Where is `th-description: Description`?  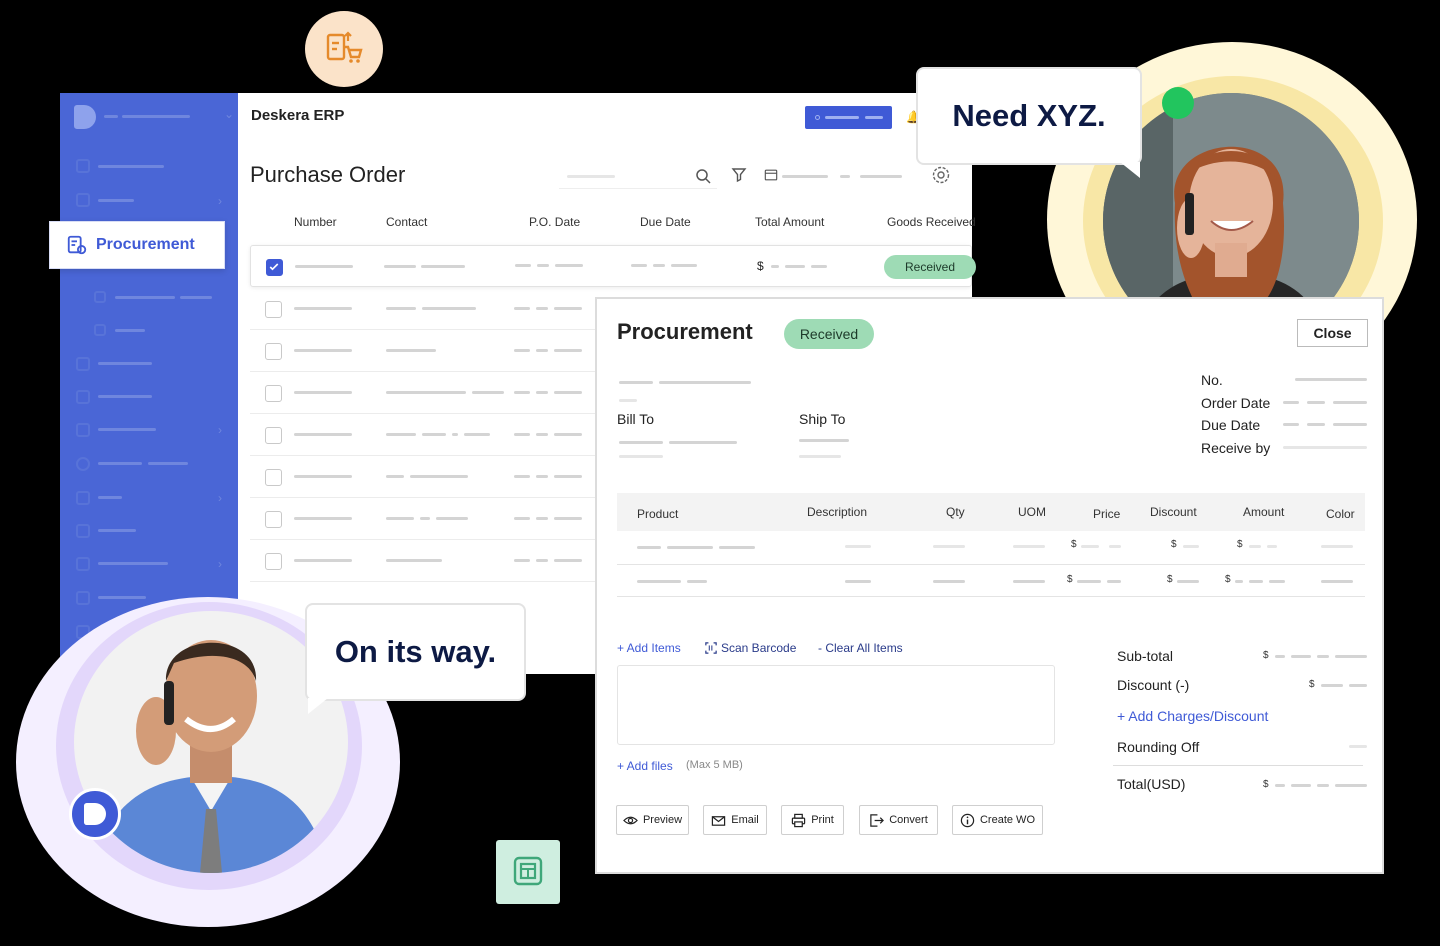
th-description: Description is located at coordinates (837, 512).